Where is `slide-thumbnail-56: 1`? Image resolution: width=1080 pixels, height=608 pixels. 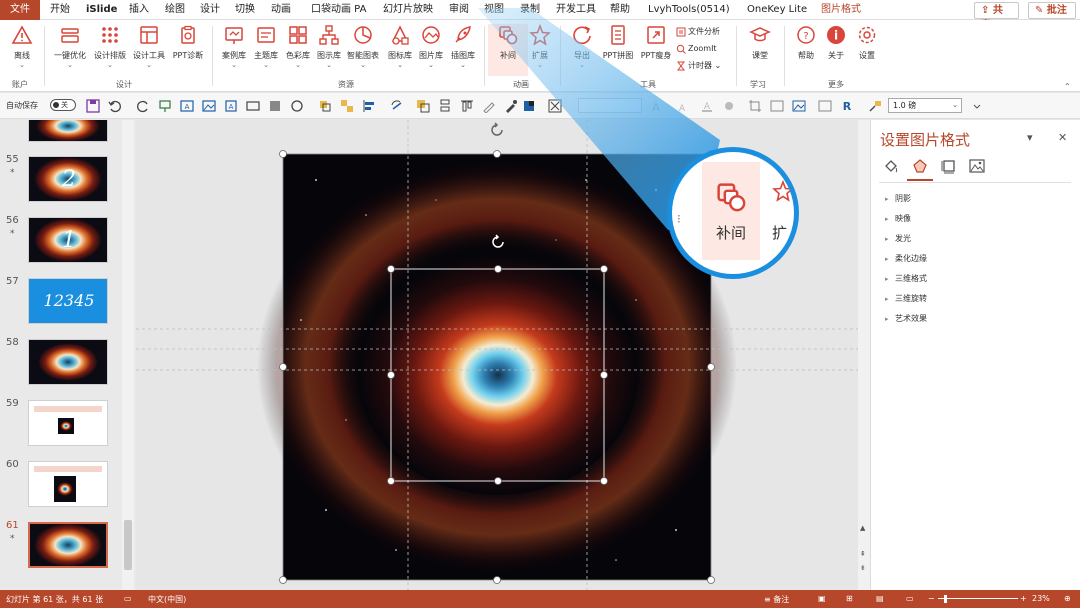
slide-thumbnail-56: 1 is located at coordinates (68, 240).